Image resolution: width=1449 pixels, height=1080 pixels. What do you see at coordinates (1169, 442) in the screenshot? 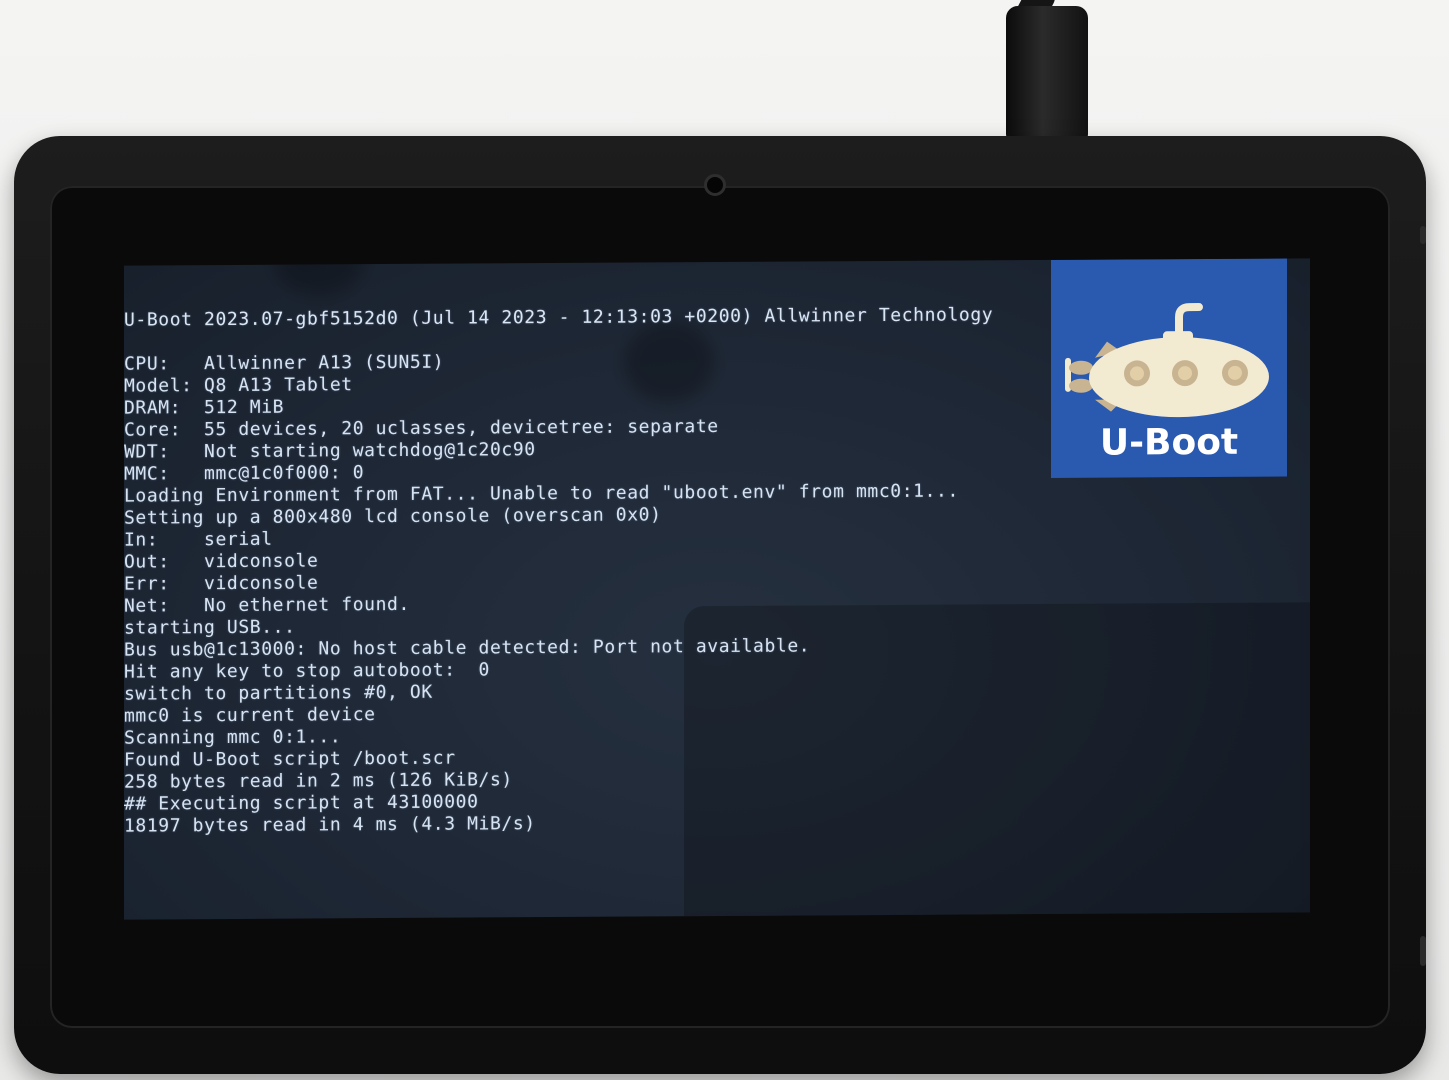
I see `logo-text: U-Boot` at bounding box center [1169, 442].